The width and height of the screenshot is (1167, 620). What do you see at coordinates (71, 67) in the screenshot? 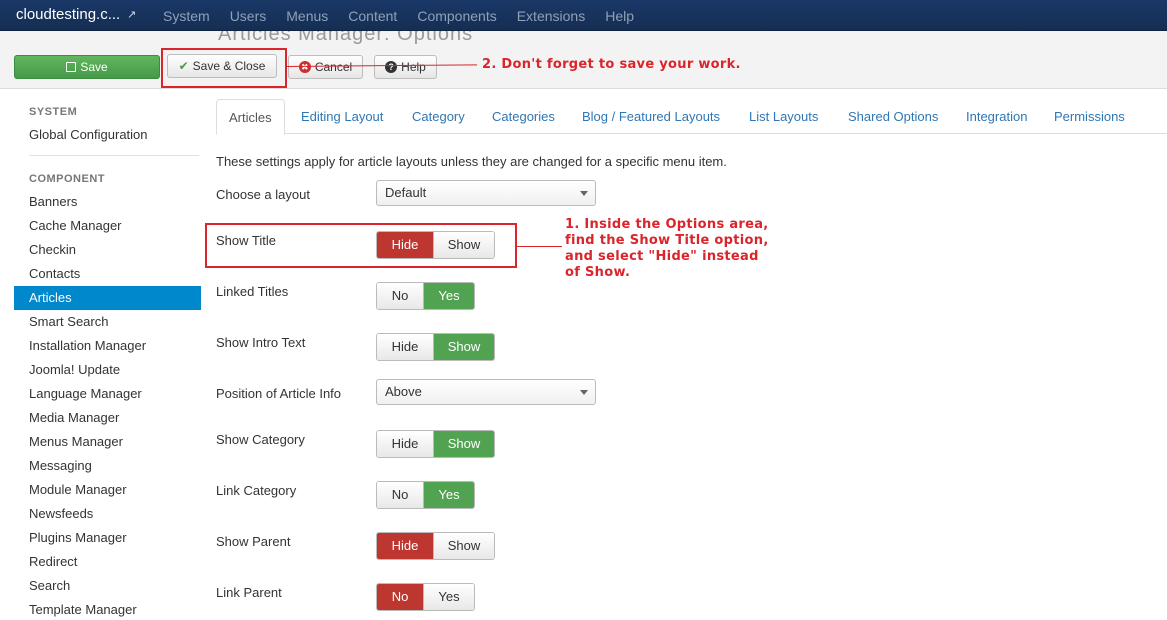
I see `edit-icon` at bounding box center [71, 67].